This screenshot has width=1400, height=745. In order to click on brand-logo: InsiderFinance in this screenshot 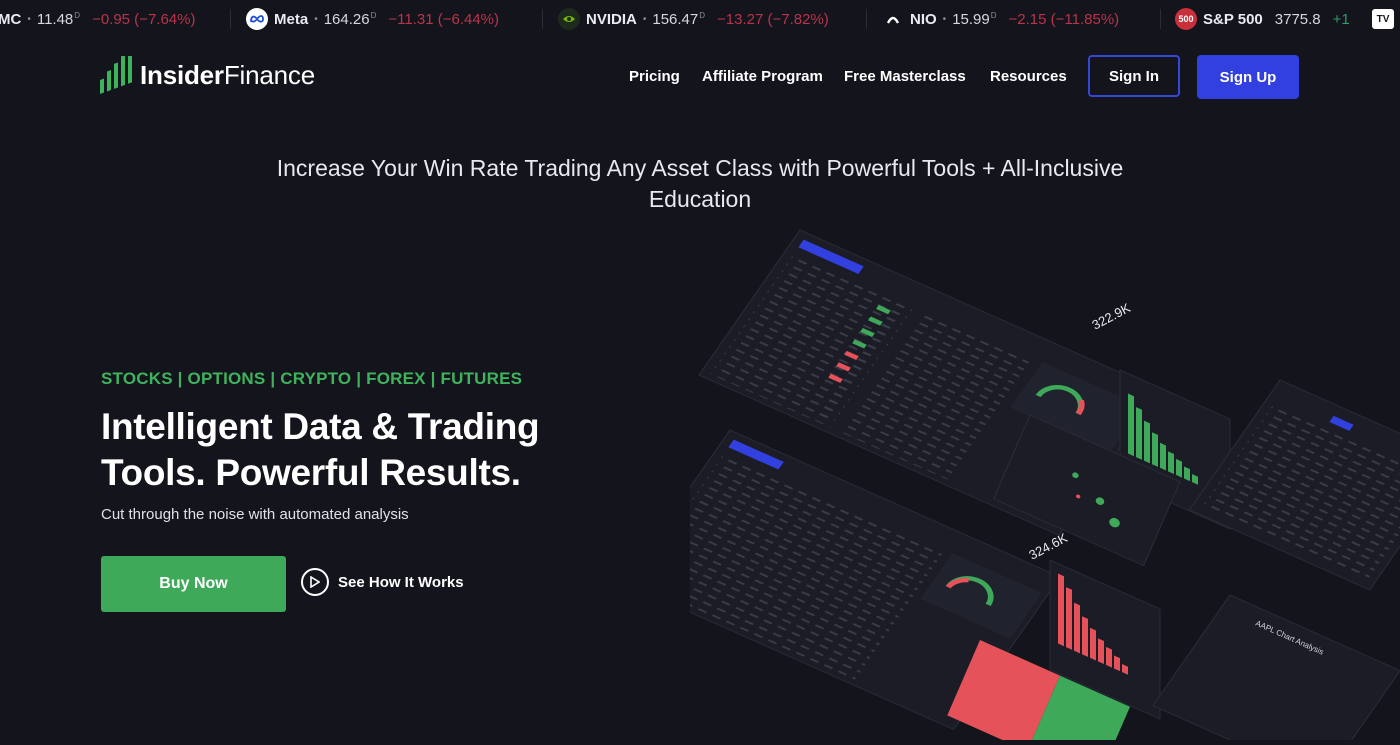, I will do `click(207, 75)`.